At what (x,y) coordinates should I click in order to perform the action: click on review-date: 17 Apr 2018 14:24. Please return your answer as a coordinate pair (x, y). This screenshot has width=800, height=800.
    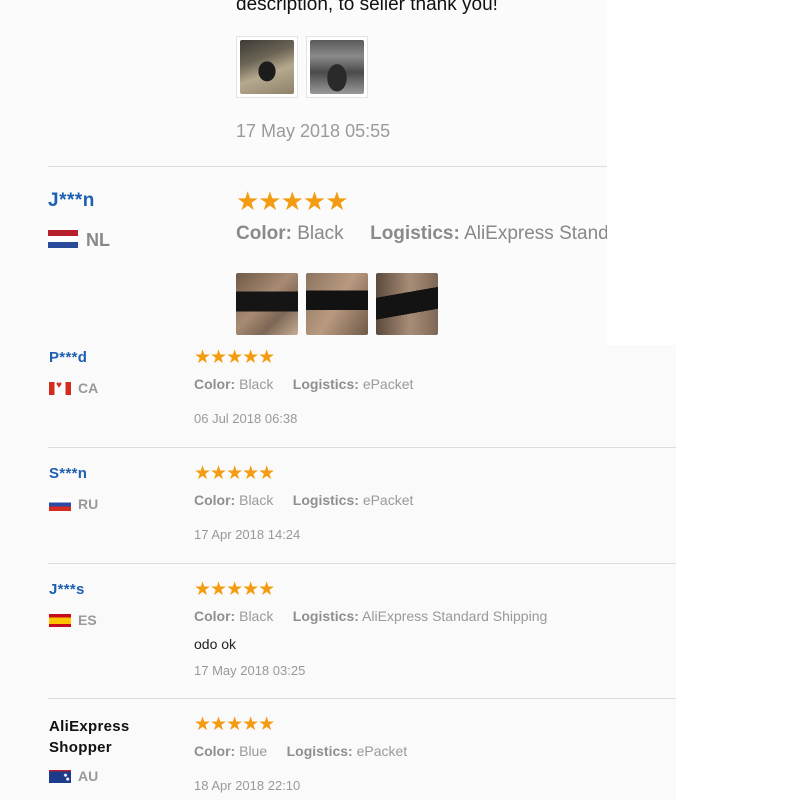
    Looking at the image, I should click on (247, 534).